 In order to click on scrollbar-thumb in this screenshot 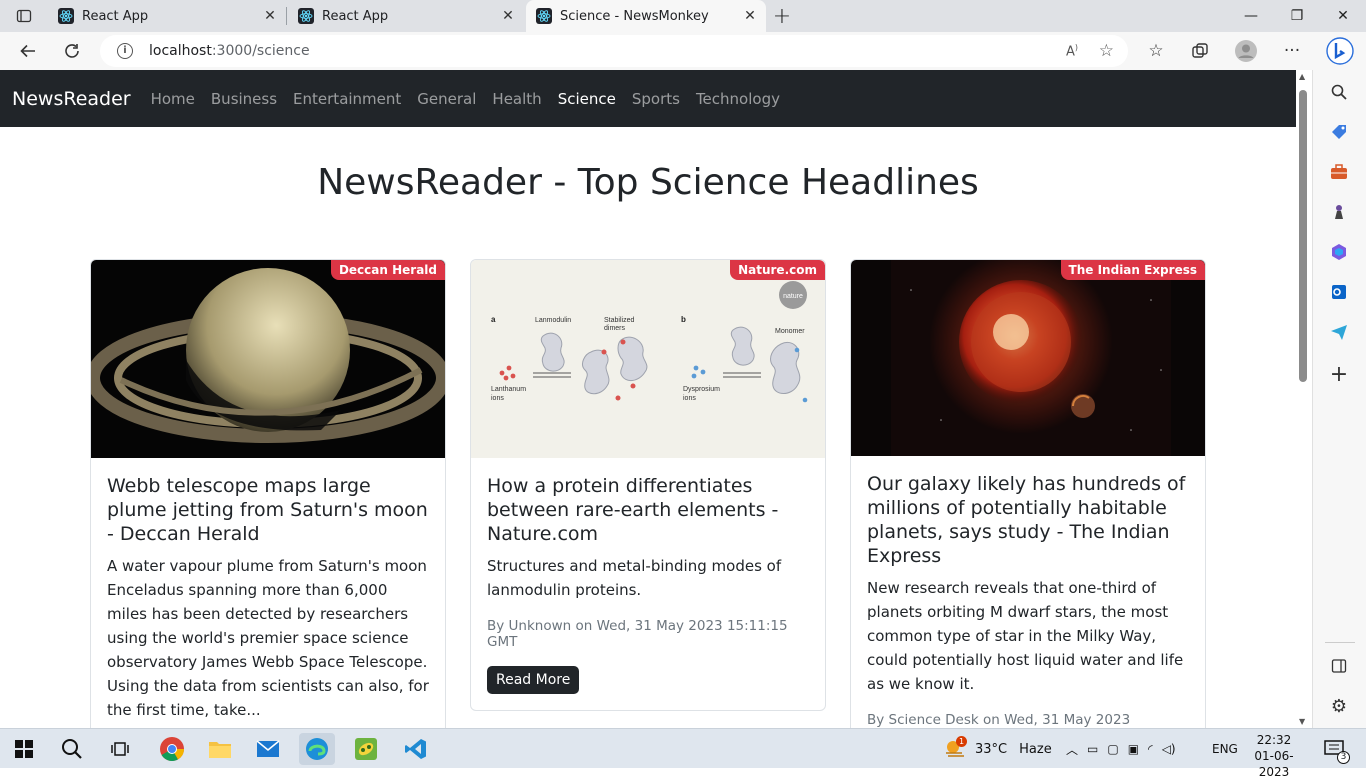, I will do `click(1303, 236)`.